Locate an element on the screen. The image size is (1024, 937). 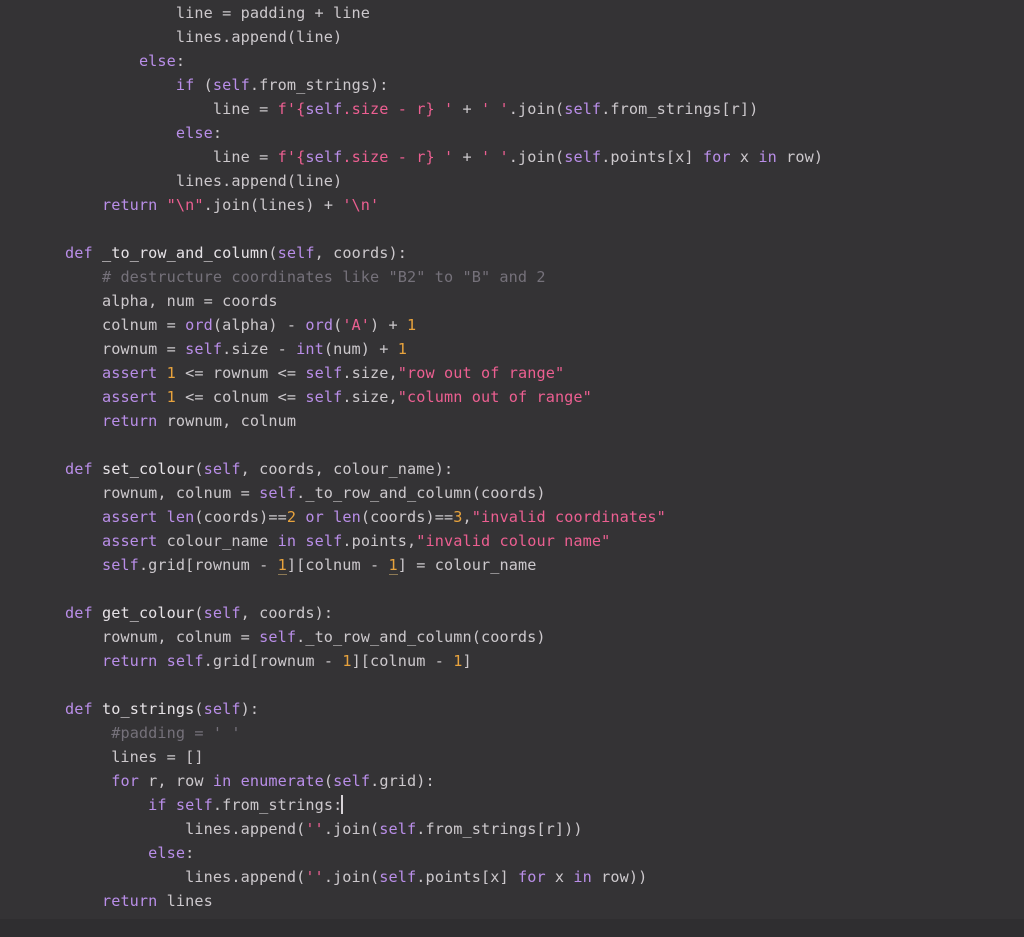
code-line: for r, row in enumerate(self.grid): is located at coordinates (512, 781).